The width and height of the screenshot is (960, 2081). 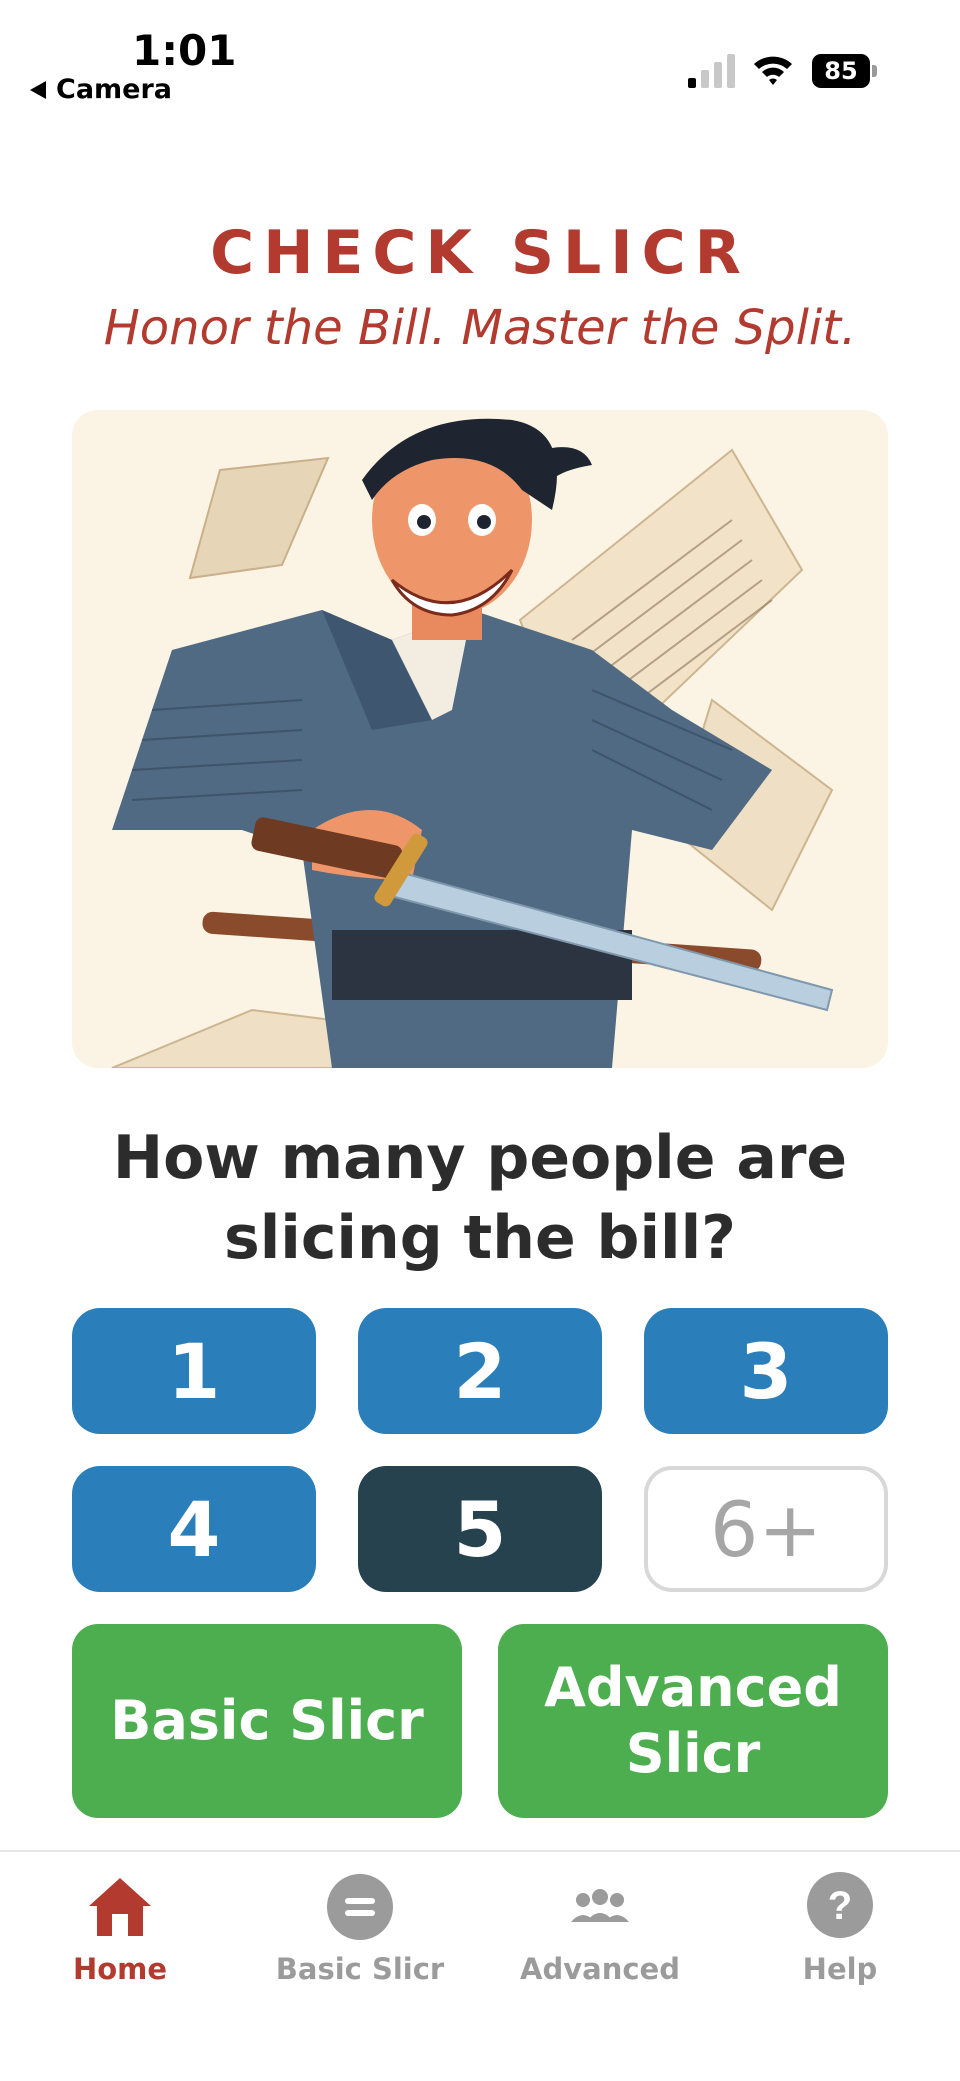 What do you see at coordinates (184, 50) in the screenshot?
I see `status-time: 1:01` at bounding box center [184, 50].